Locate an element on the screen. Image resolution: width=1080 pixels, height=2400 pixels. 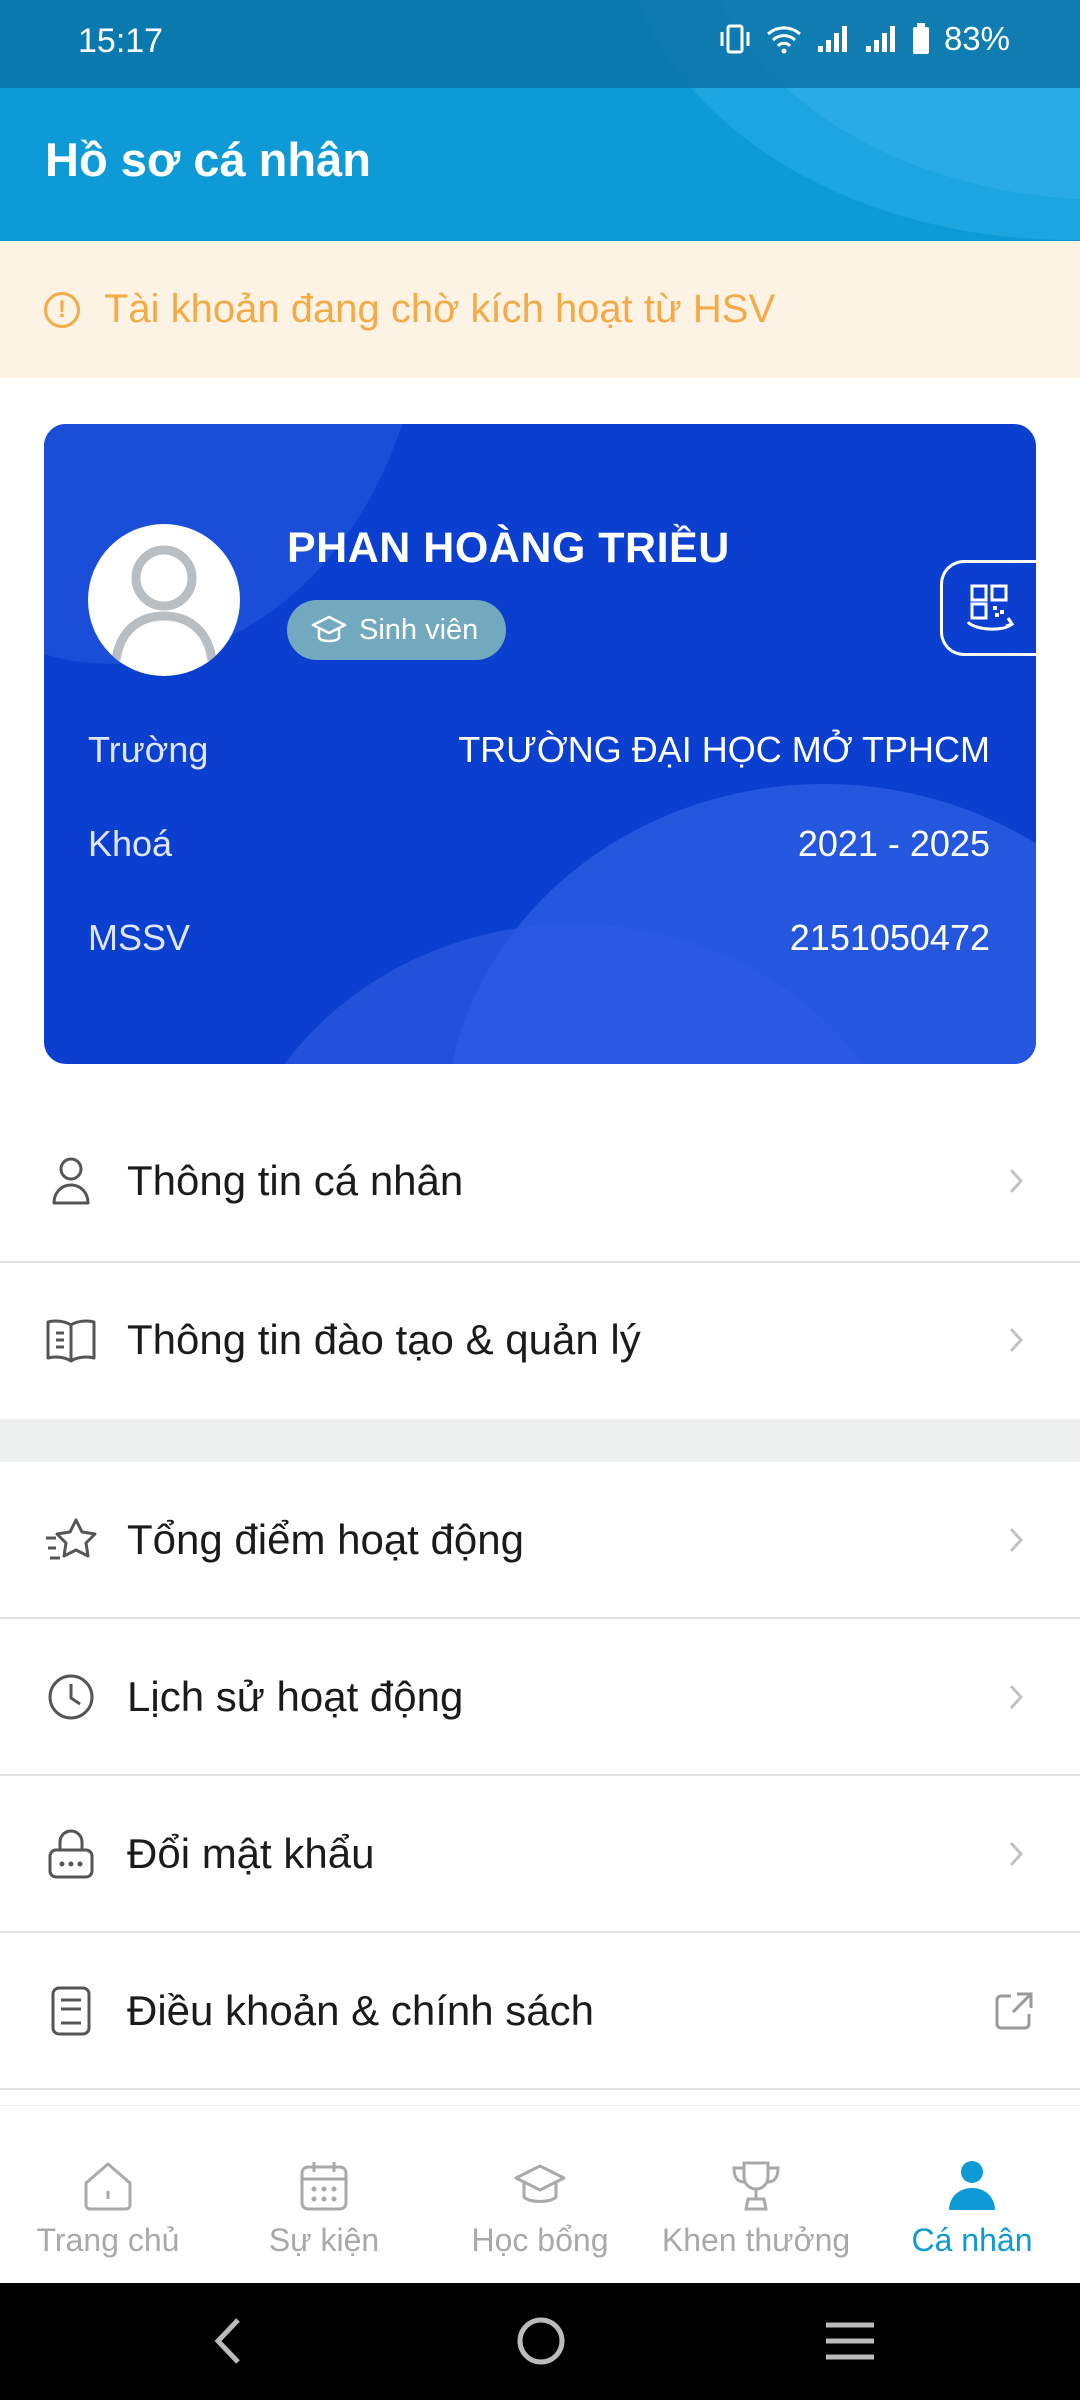
info-row-student-id: MSSV 2151050472 is located at coordinates (539, 938).